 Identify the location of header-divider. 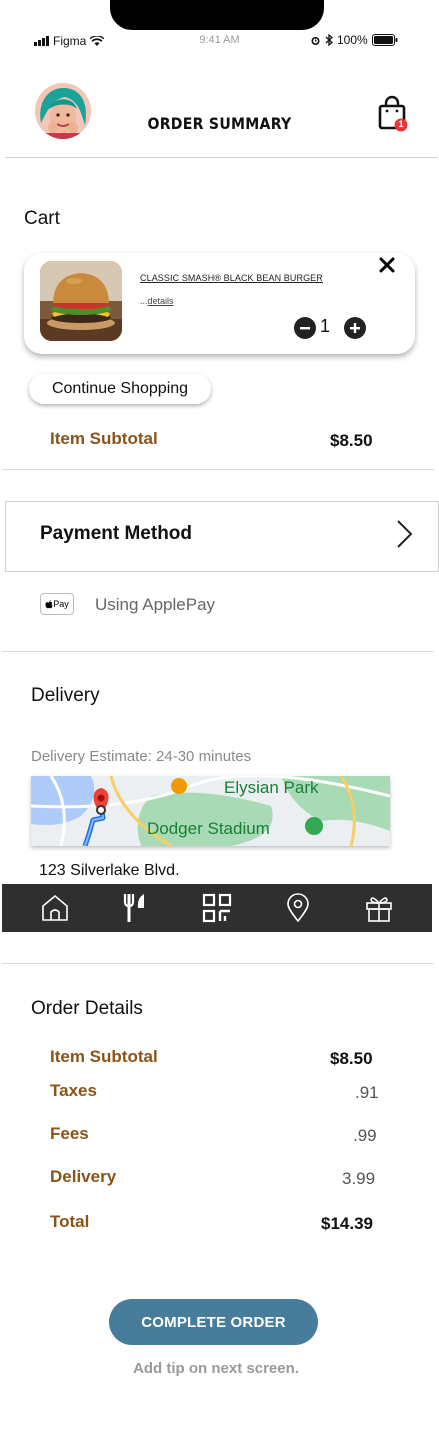
(221, 157).